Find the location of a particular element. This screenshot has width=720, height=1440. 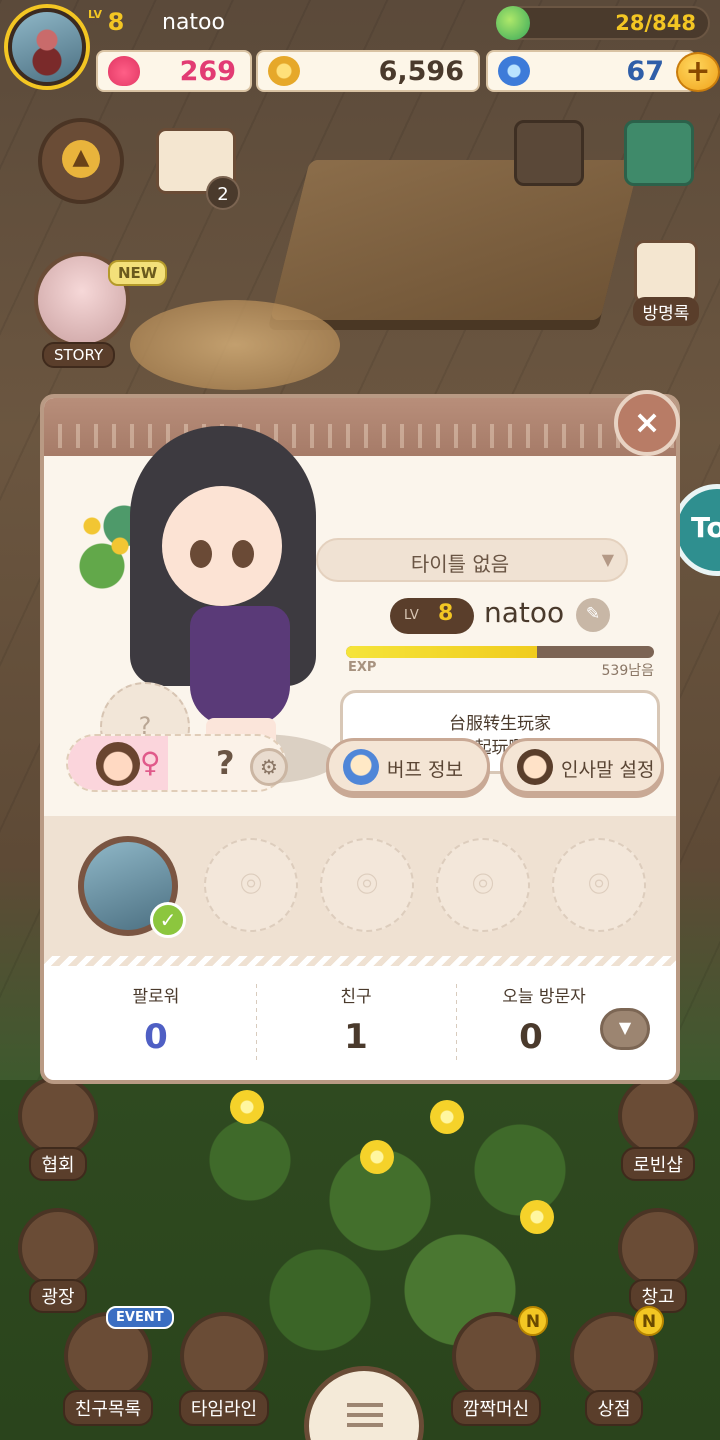

energy-bar: 28/848 is located at coordinates (603, 23).